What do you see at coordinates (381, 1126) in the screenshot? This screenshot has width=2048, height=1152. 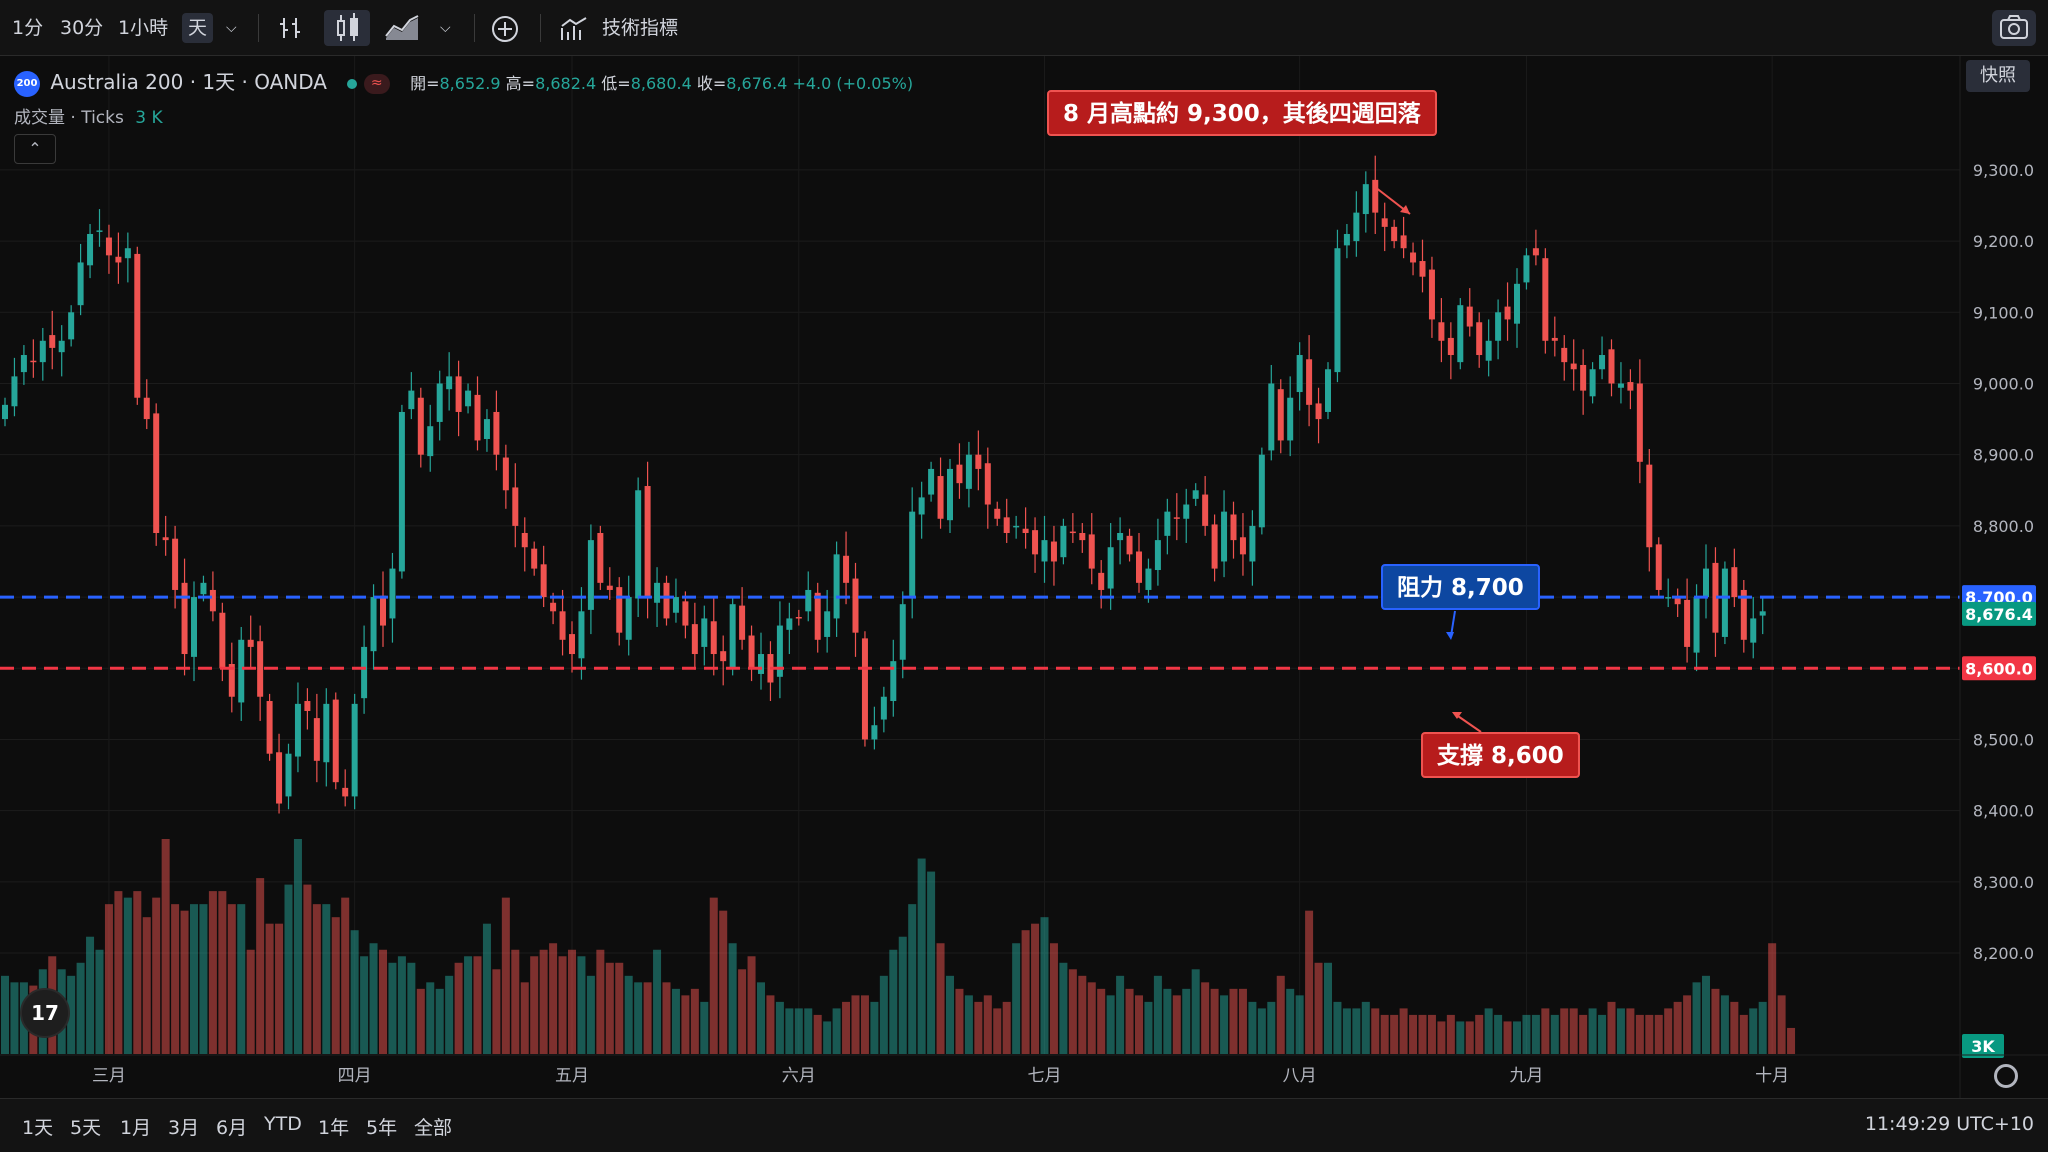 I see `range-5y-button: 5年` at bounding box center [381, 1126].